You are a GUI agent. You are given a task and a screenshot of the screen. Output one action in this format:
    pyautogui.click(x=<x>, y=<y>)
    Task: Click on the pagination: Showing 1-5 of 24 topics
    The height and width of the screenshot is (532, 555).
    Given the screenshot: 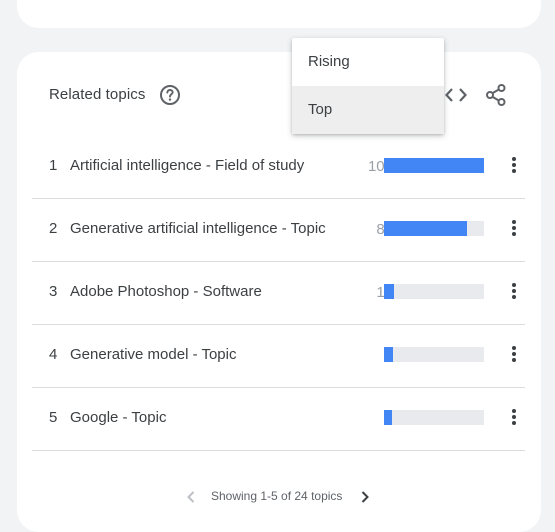 What is the action you would take?
    pyautogui.click(x=279, y=497)
    